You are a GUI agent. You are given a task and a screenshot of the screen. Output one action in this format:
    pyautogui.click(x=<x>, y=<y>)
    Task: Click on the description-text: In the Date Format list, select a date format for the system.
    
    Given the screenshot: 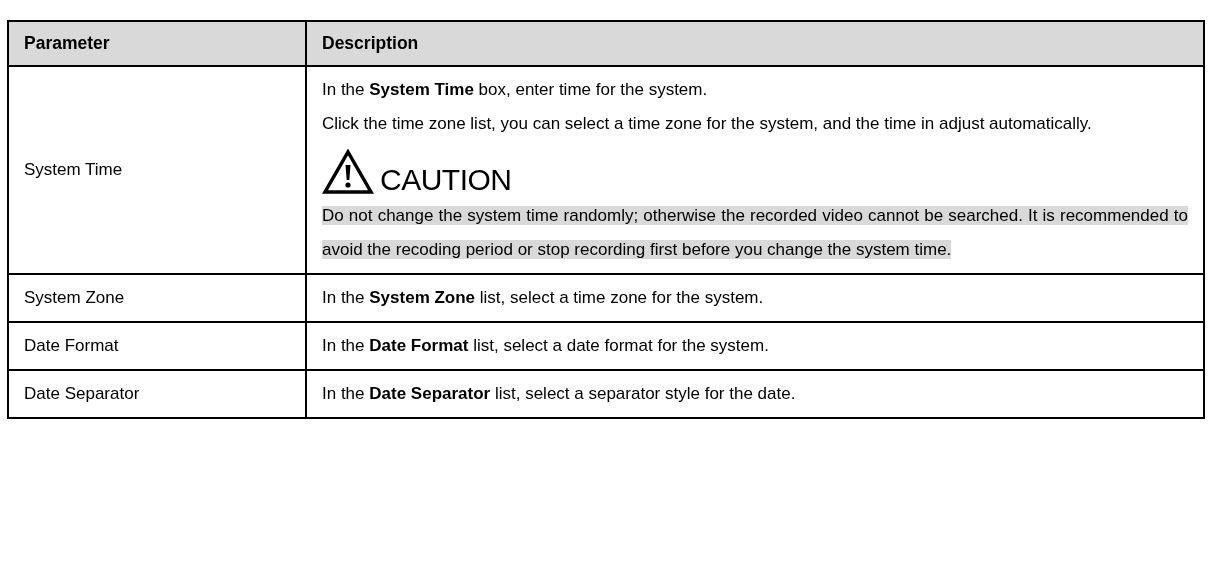 What is the action you would take?
    pyautogui.click(x=546, y=346)
    